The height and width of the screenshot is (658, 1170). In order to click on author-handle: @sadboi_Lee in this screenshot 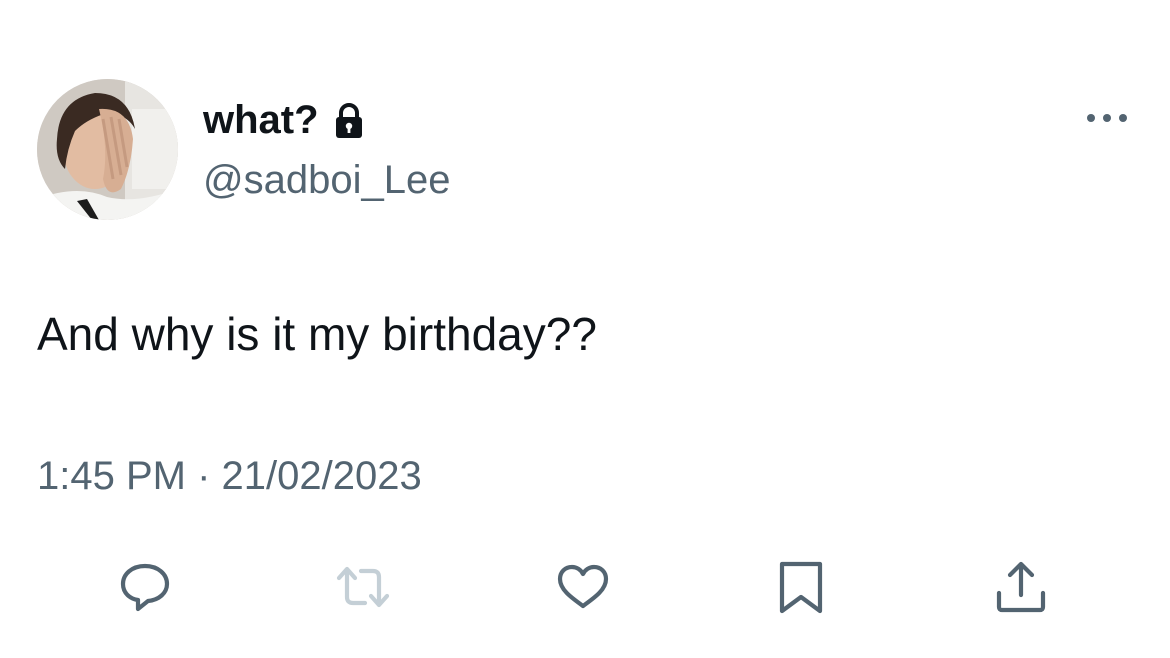, I will do `click(326, 180)`.